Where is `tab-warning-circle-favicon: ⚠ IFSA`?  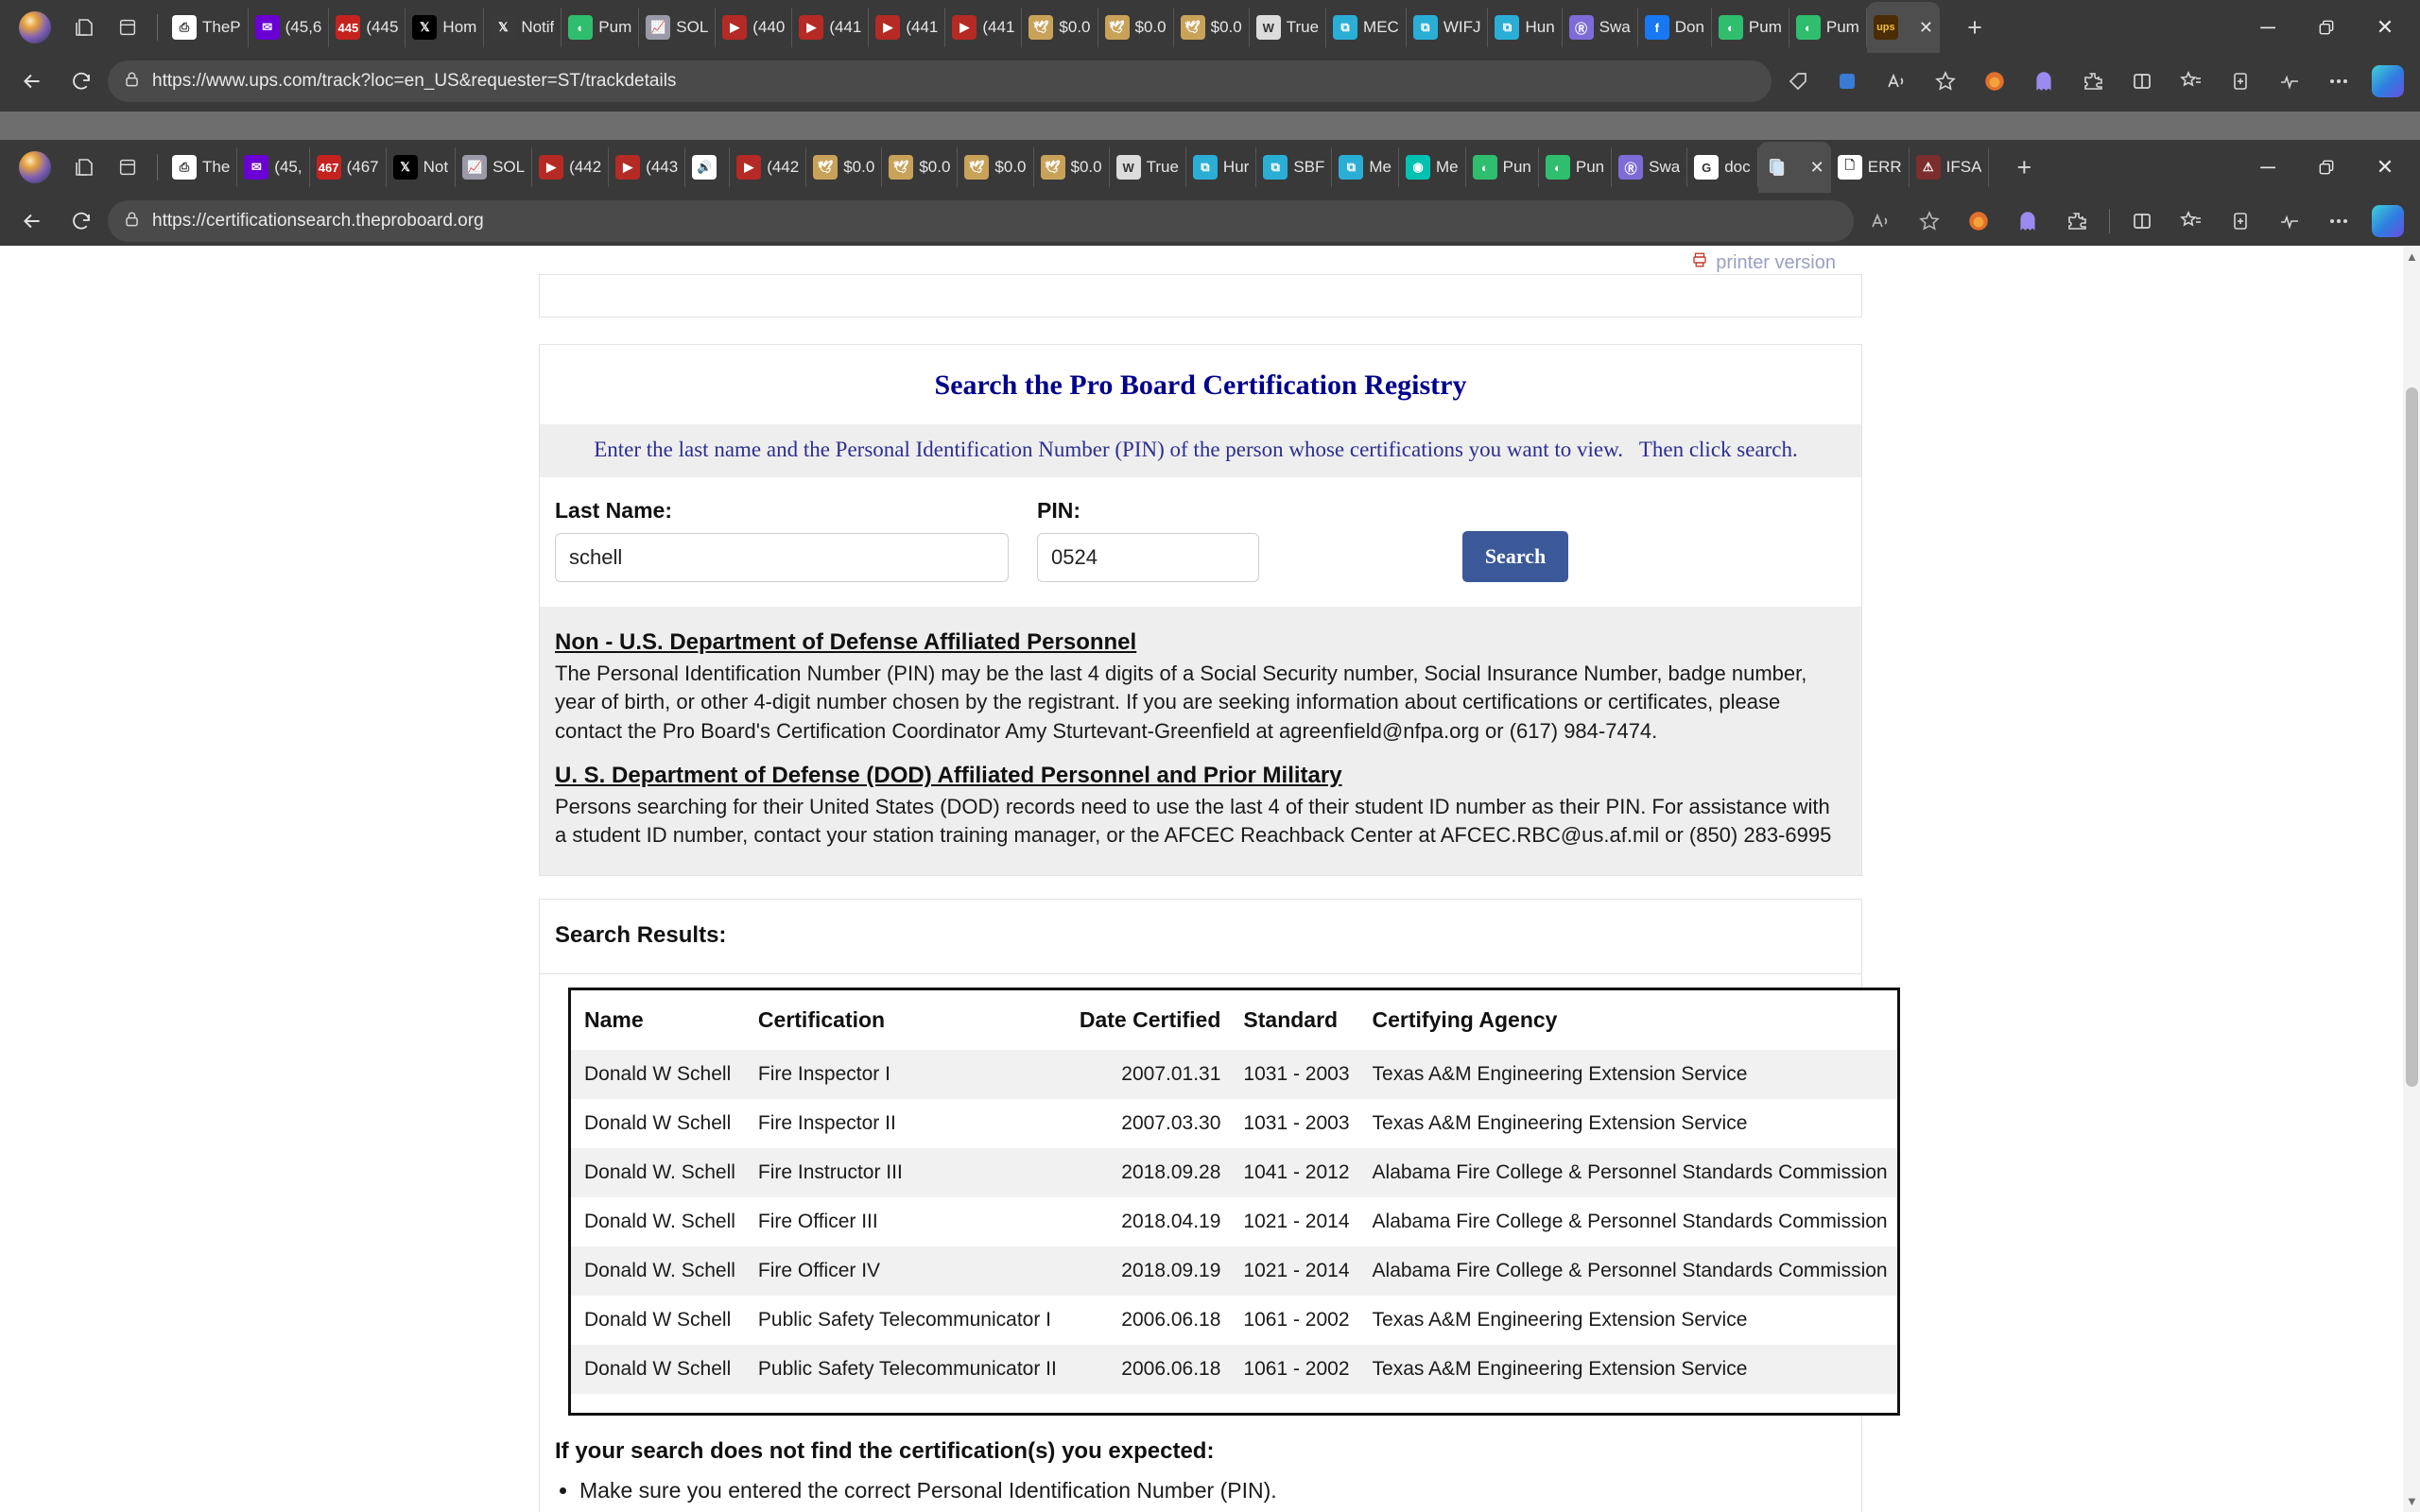
tab-warning-circle-favicon: ⚠ IFSA is located at coordinates (1950, 167).